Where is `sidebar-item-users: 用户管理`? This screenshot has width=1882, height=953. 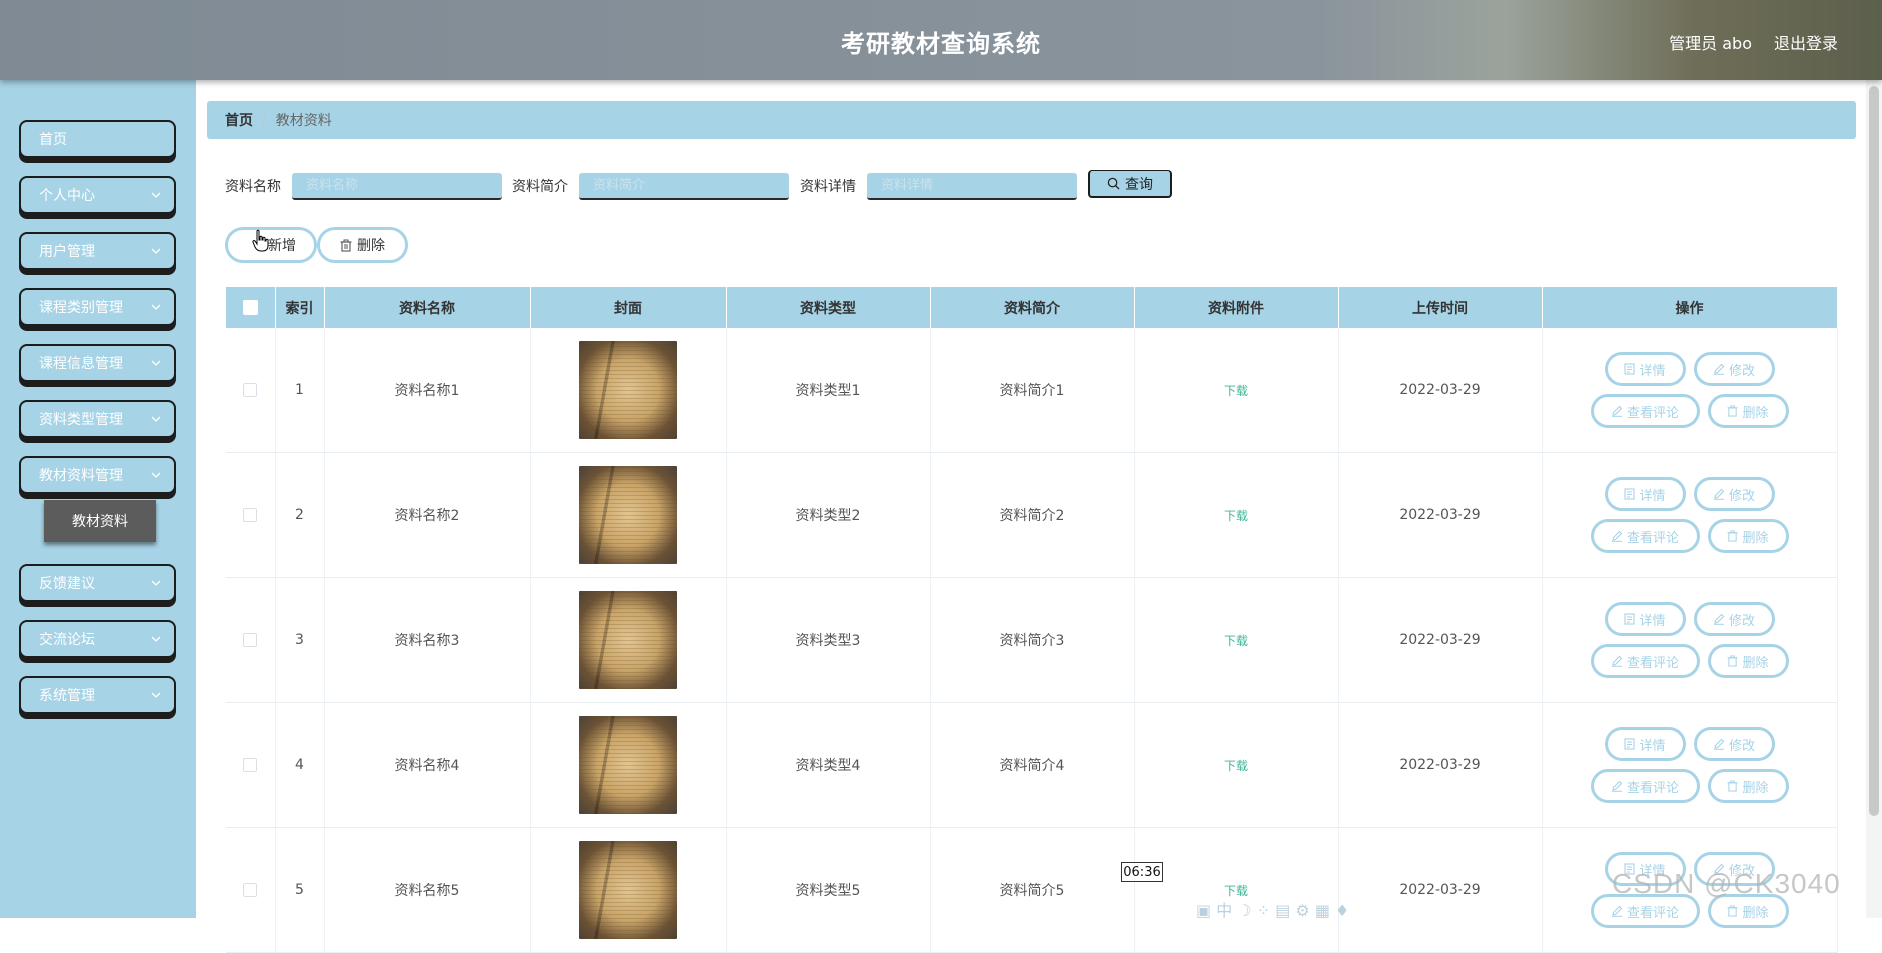 sidebar-item-users: 用户管理 is located at coordinates (97, 251).